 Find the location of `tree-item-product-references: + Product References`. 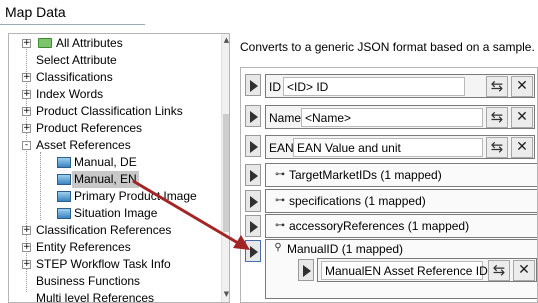

tree-item-product-references: + Product References is located at coordinates (114, 128).